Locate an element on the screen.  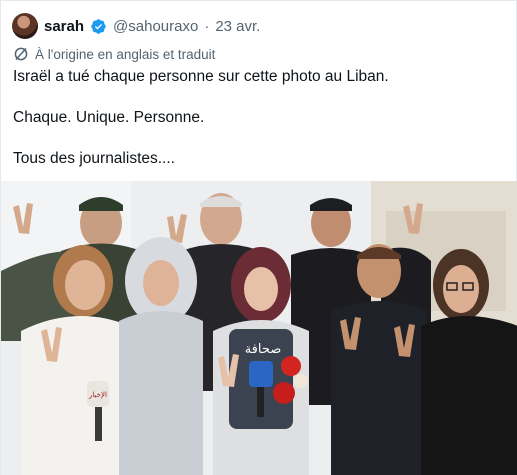
verified-badge-icon is located at coordinates (98, 26).